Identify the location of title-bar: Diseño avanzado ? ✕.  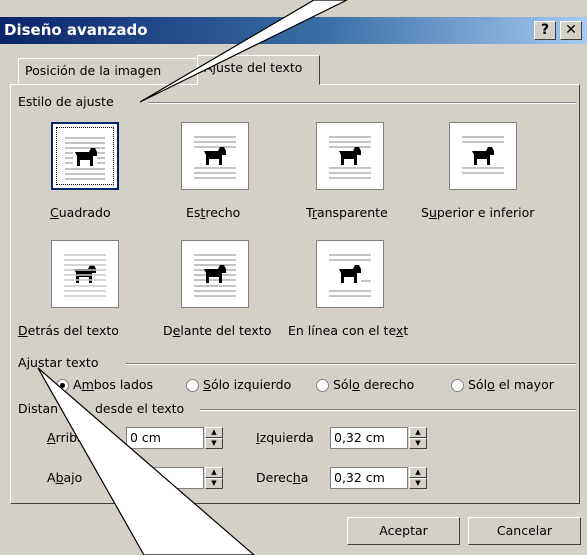
(293, 30).